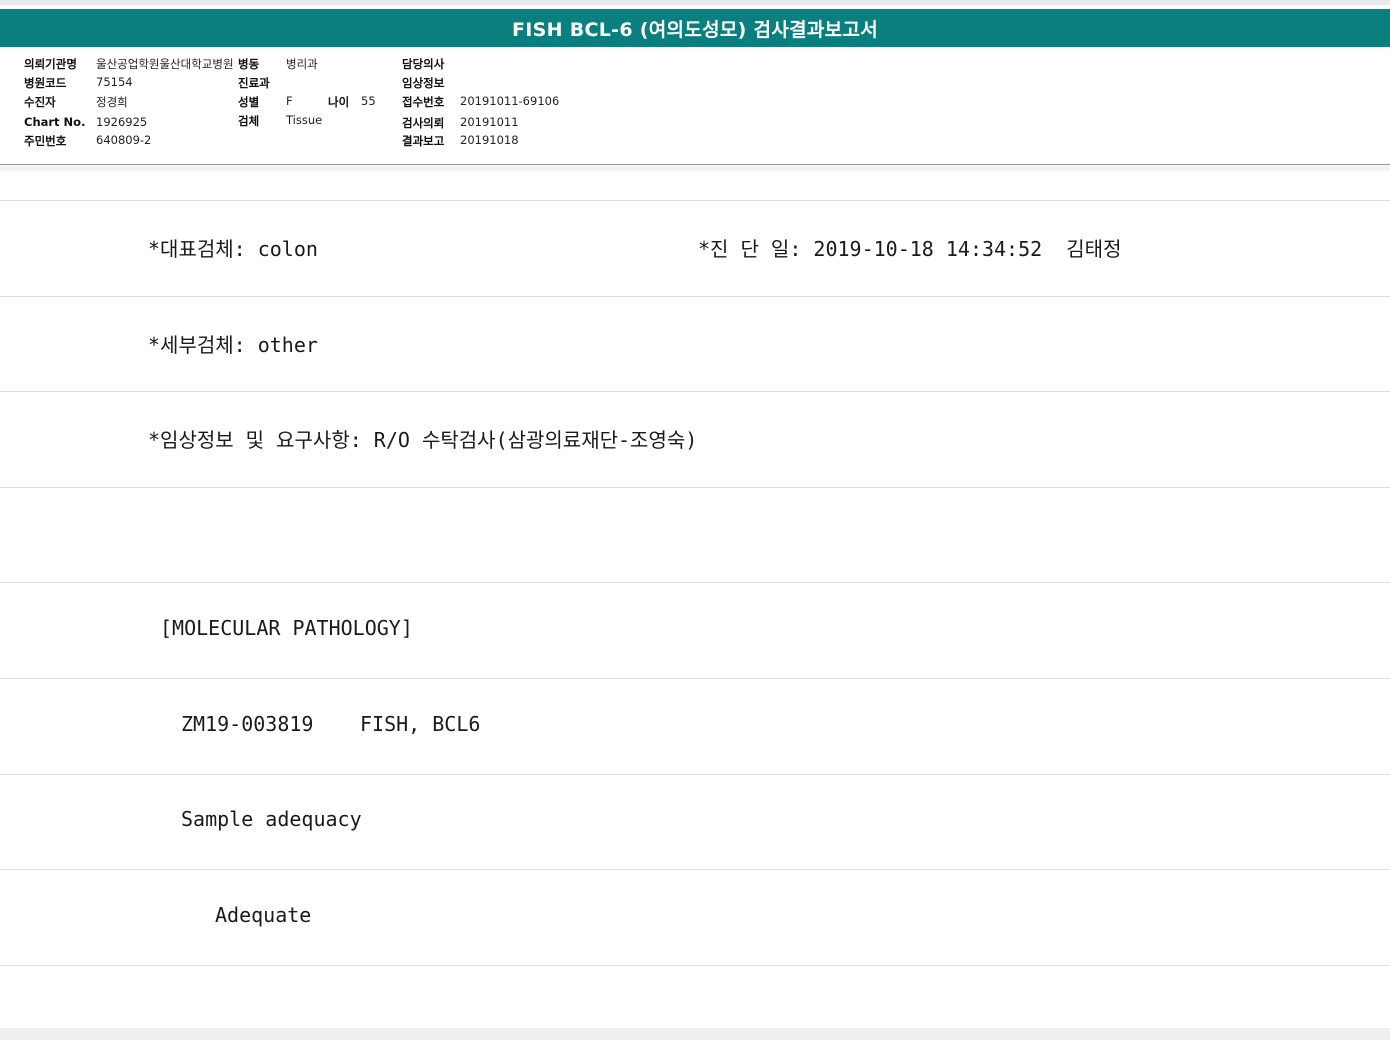  What do you see at coordinates (114, 82) in the screenshot?
I see `hospital-code-value: 75154` at bounding box center [114, 82].